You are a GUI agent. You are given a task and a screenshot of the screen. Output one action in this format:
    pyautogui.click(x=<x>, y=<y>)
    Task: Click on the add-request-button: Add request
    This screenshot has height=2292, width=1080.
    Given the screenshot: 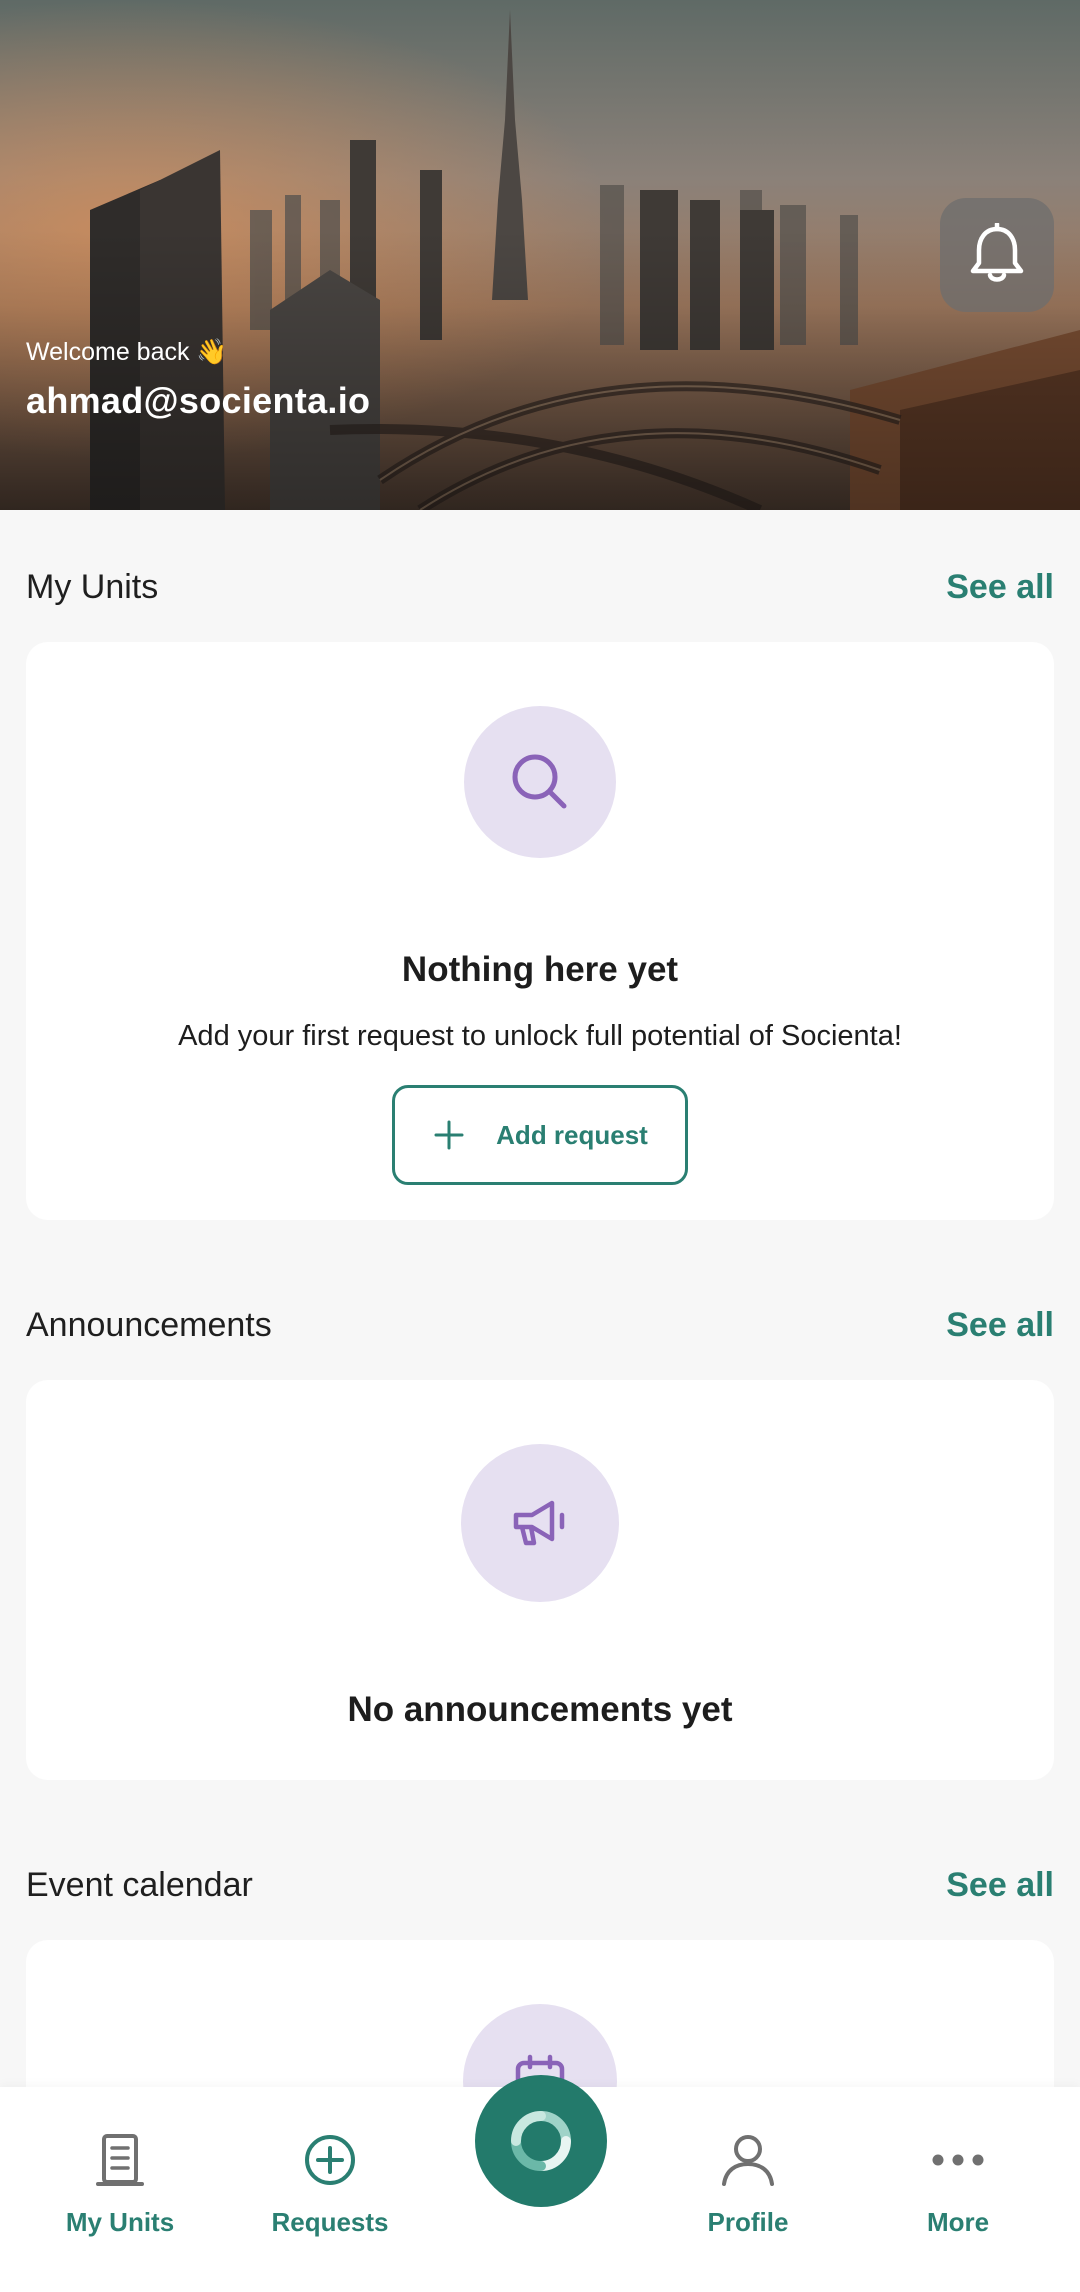 What is the action you would take?
    pyautogui.click(x=540, y=1135)
    